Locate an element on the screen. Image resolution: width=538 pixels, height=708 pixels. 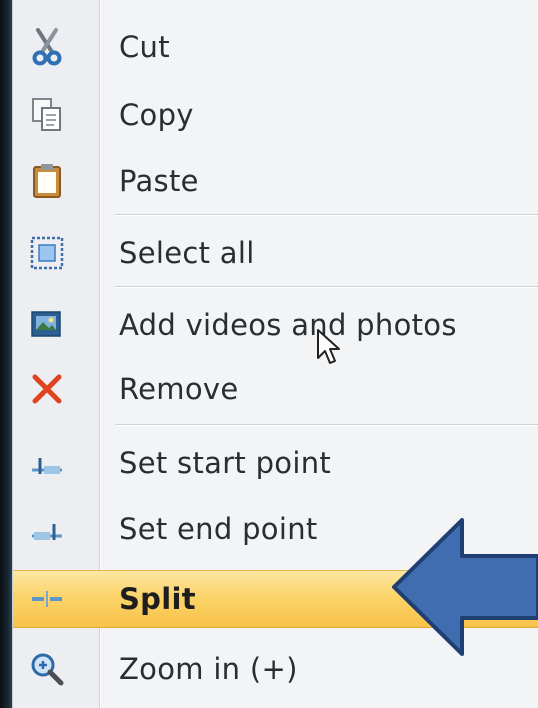
menu-item-label: Paste is located at coordinates (159, 181).